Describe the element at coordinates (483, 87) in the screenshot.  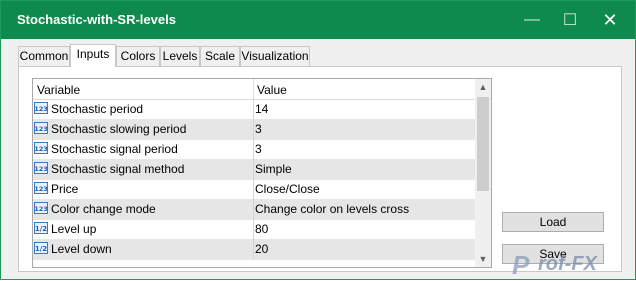
I see `scroll-up-arrow-icon: ▲` at that location.